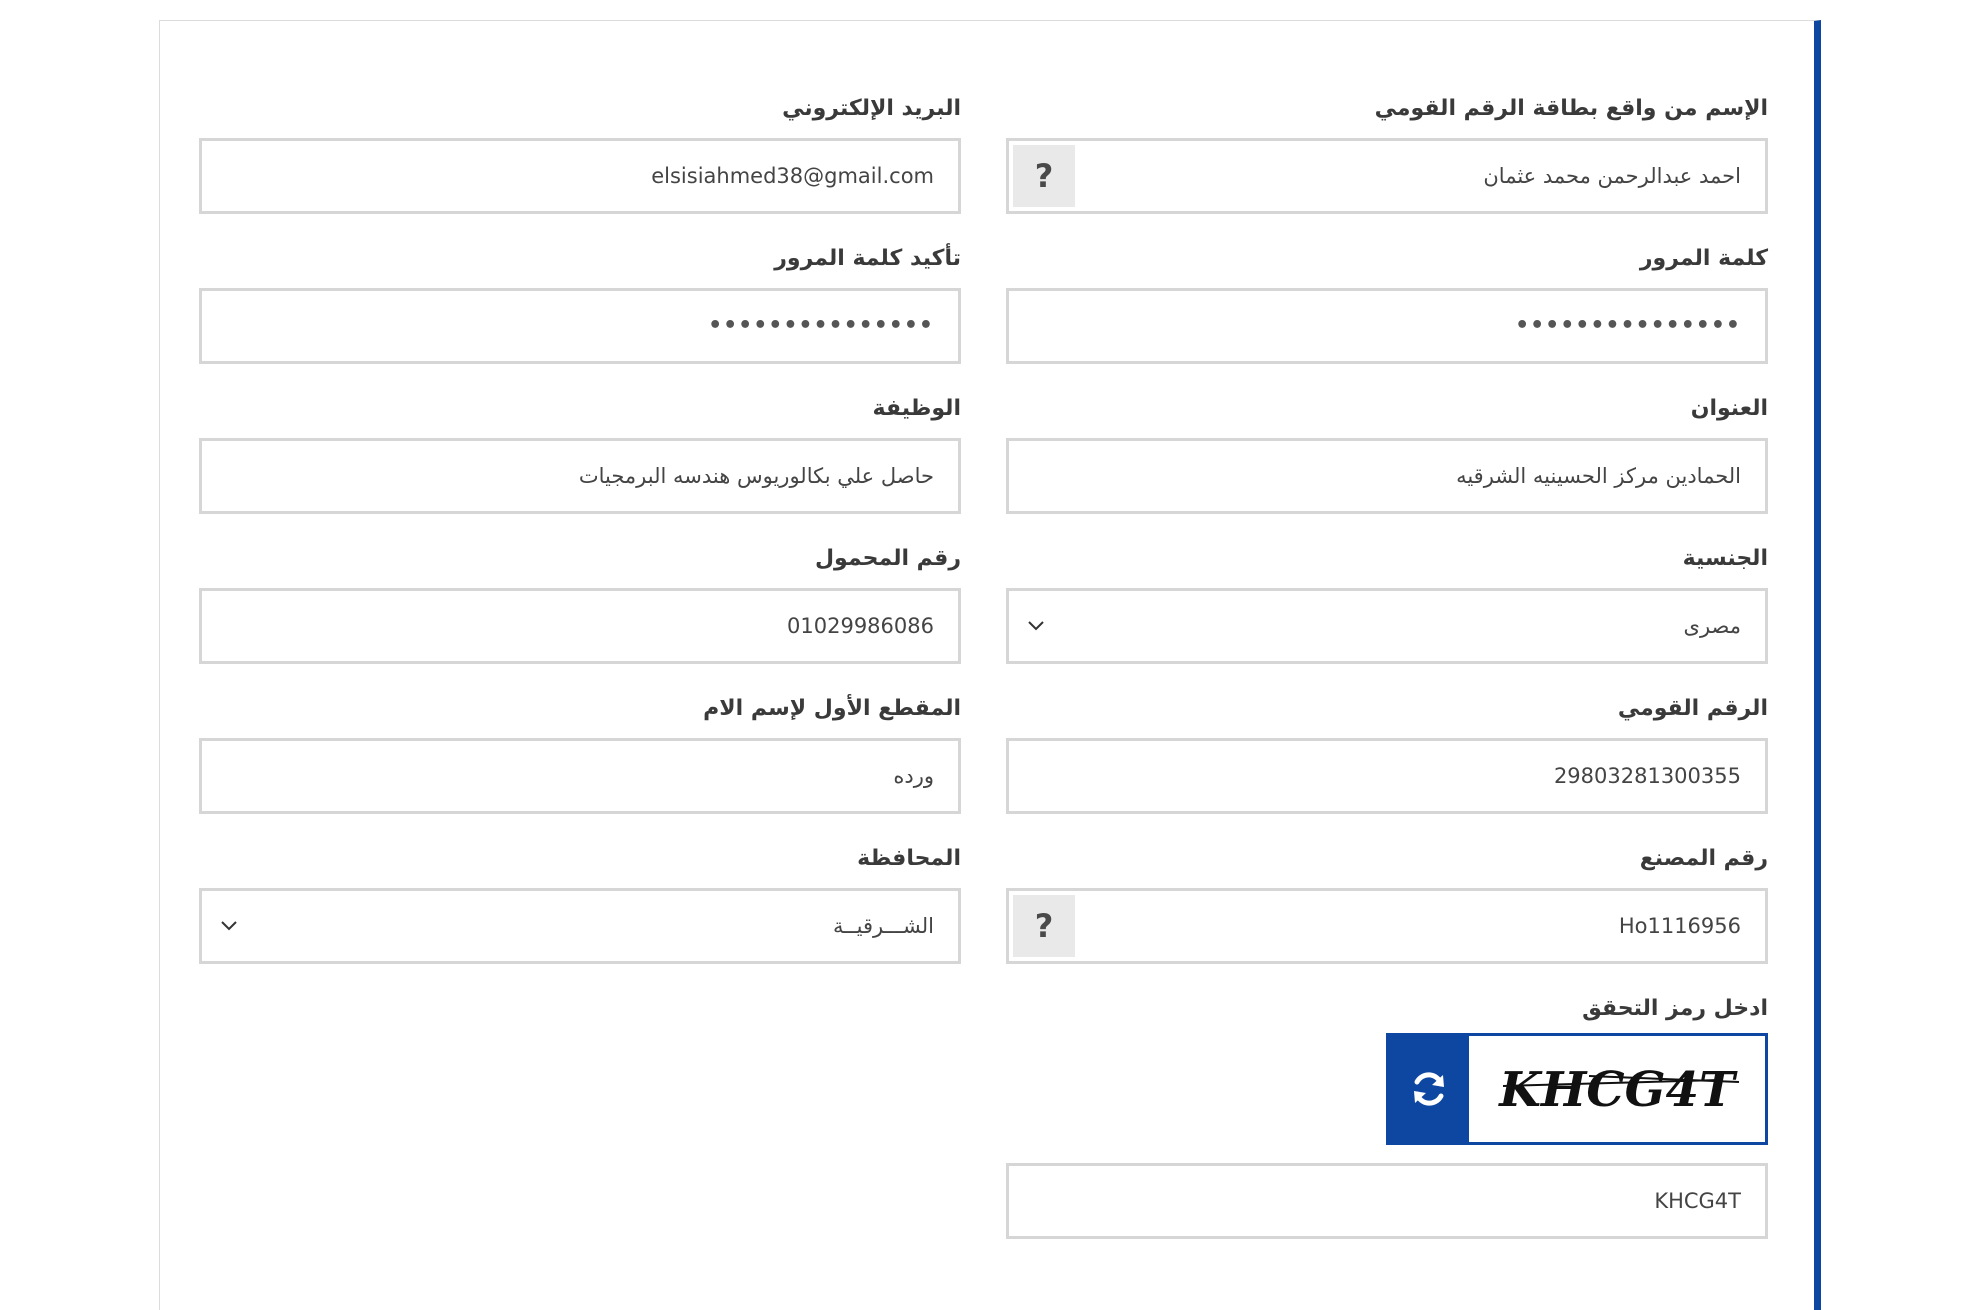 This screenshot has height=1310, width=1984. Describe the element at coordinates (1692, 708) in the screenshot. I see `national-id-label: الرقم القومي` at that location.